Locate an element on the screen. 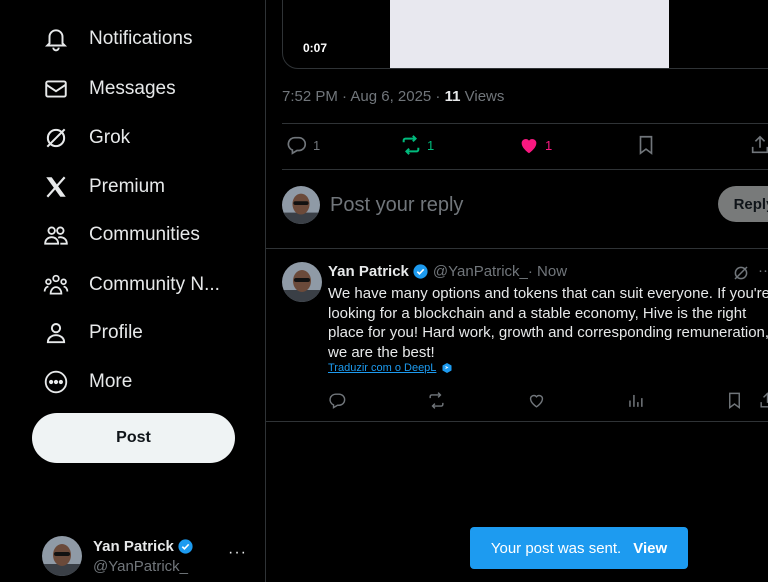 This screenshot has height=582, width=768. views-label: Views is located at coordinates (482, 96).